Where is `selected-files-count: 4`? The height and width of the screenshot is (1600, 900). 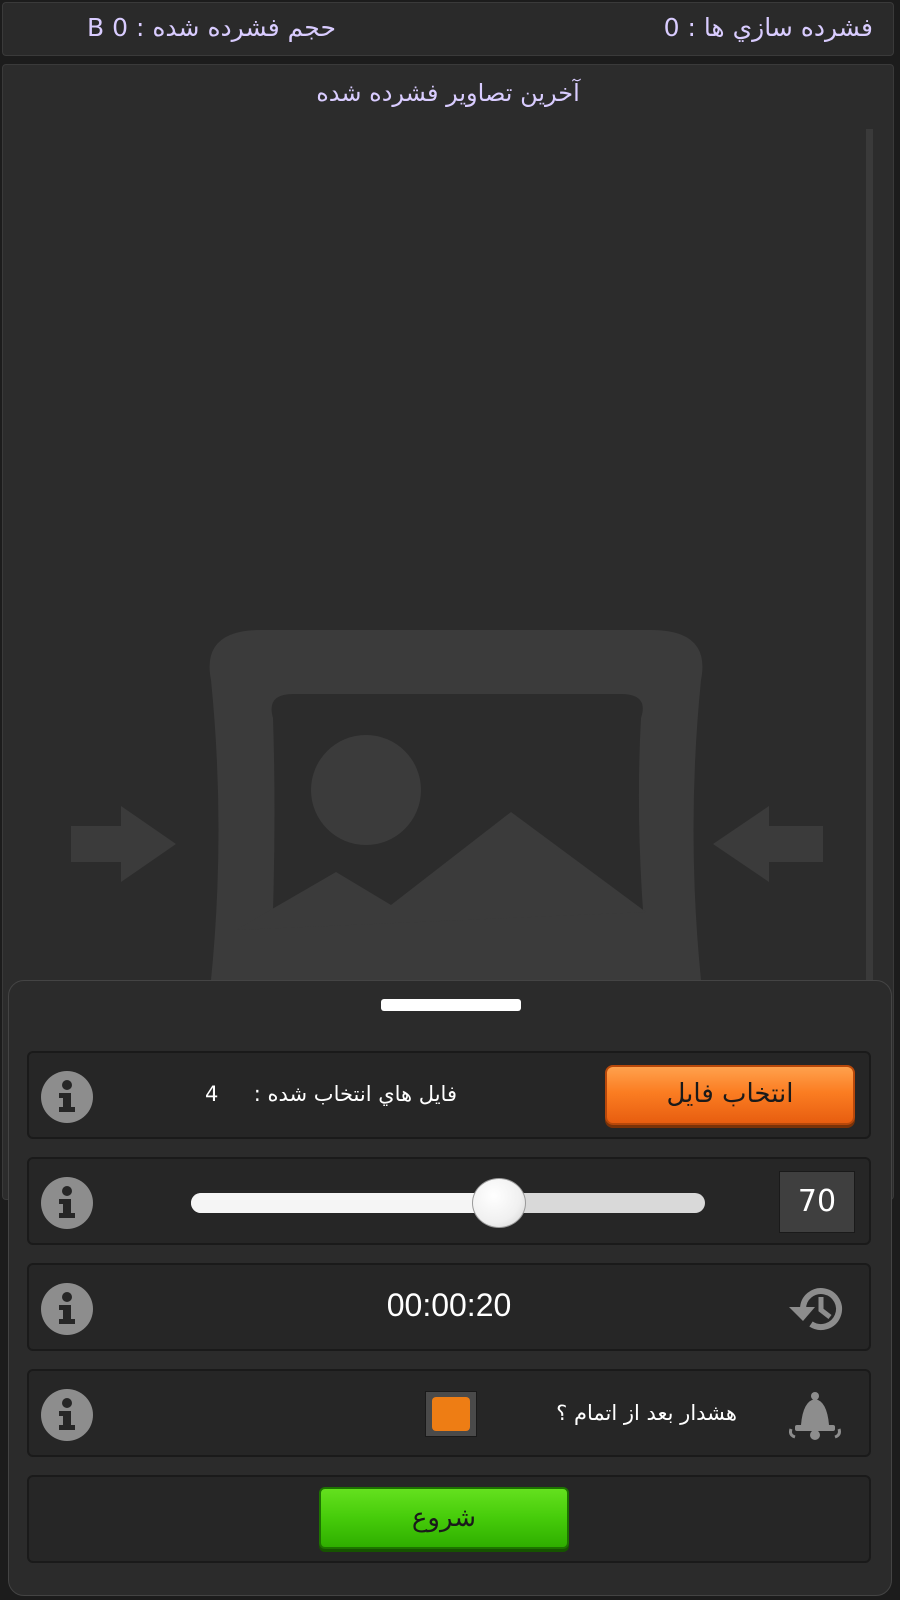 selected-files-count: 4 is located at coordinates (212, 1094).